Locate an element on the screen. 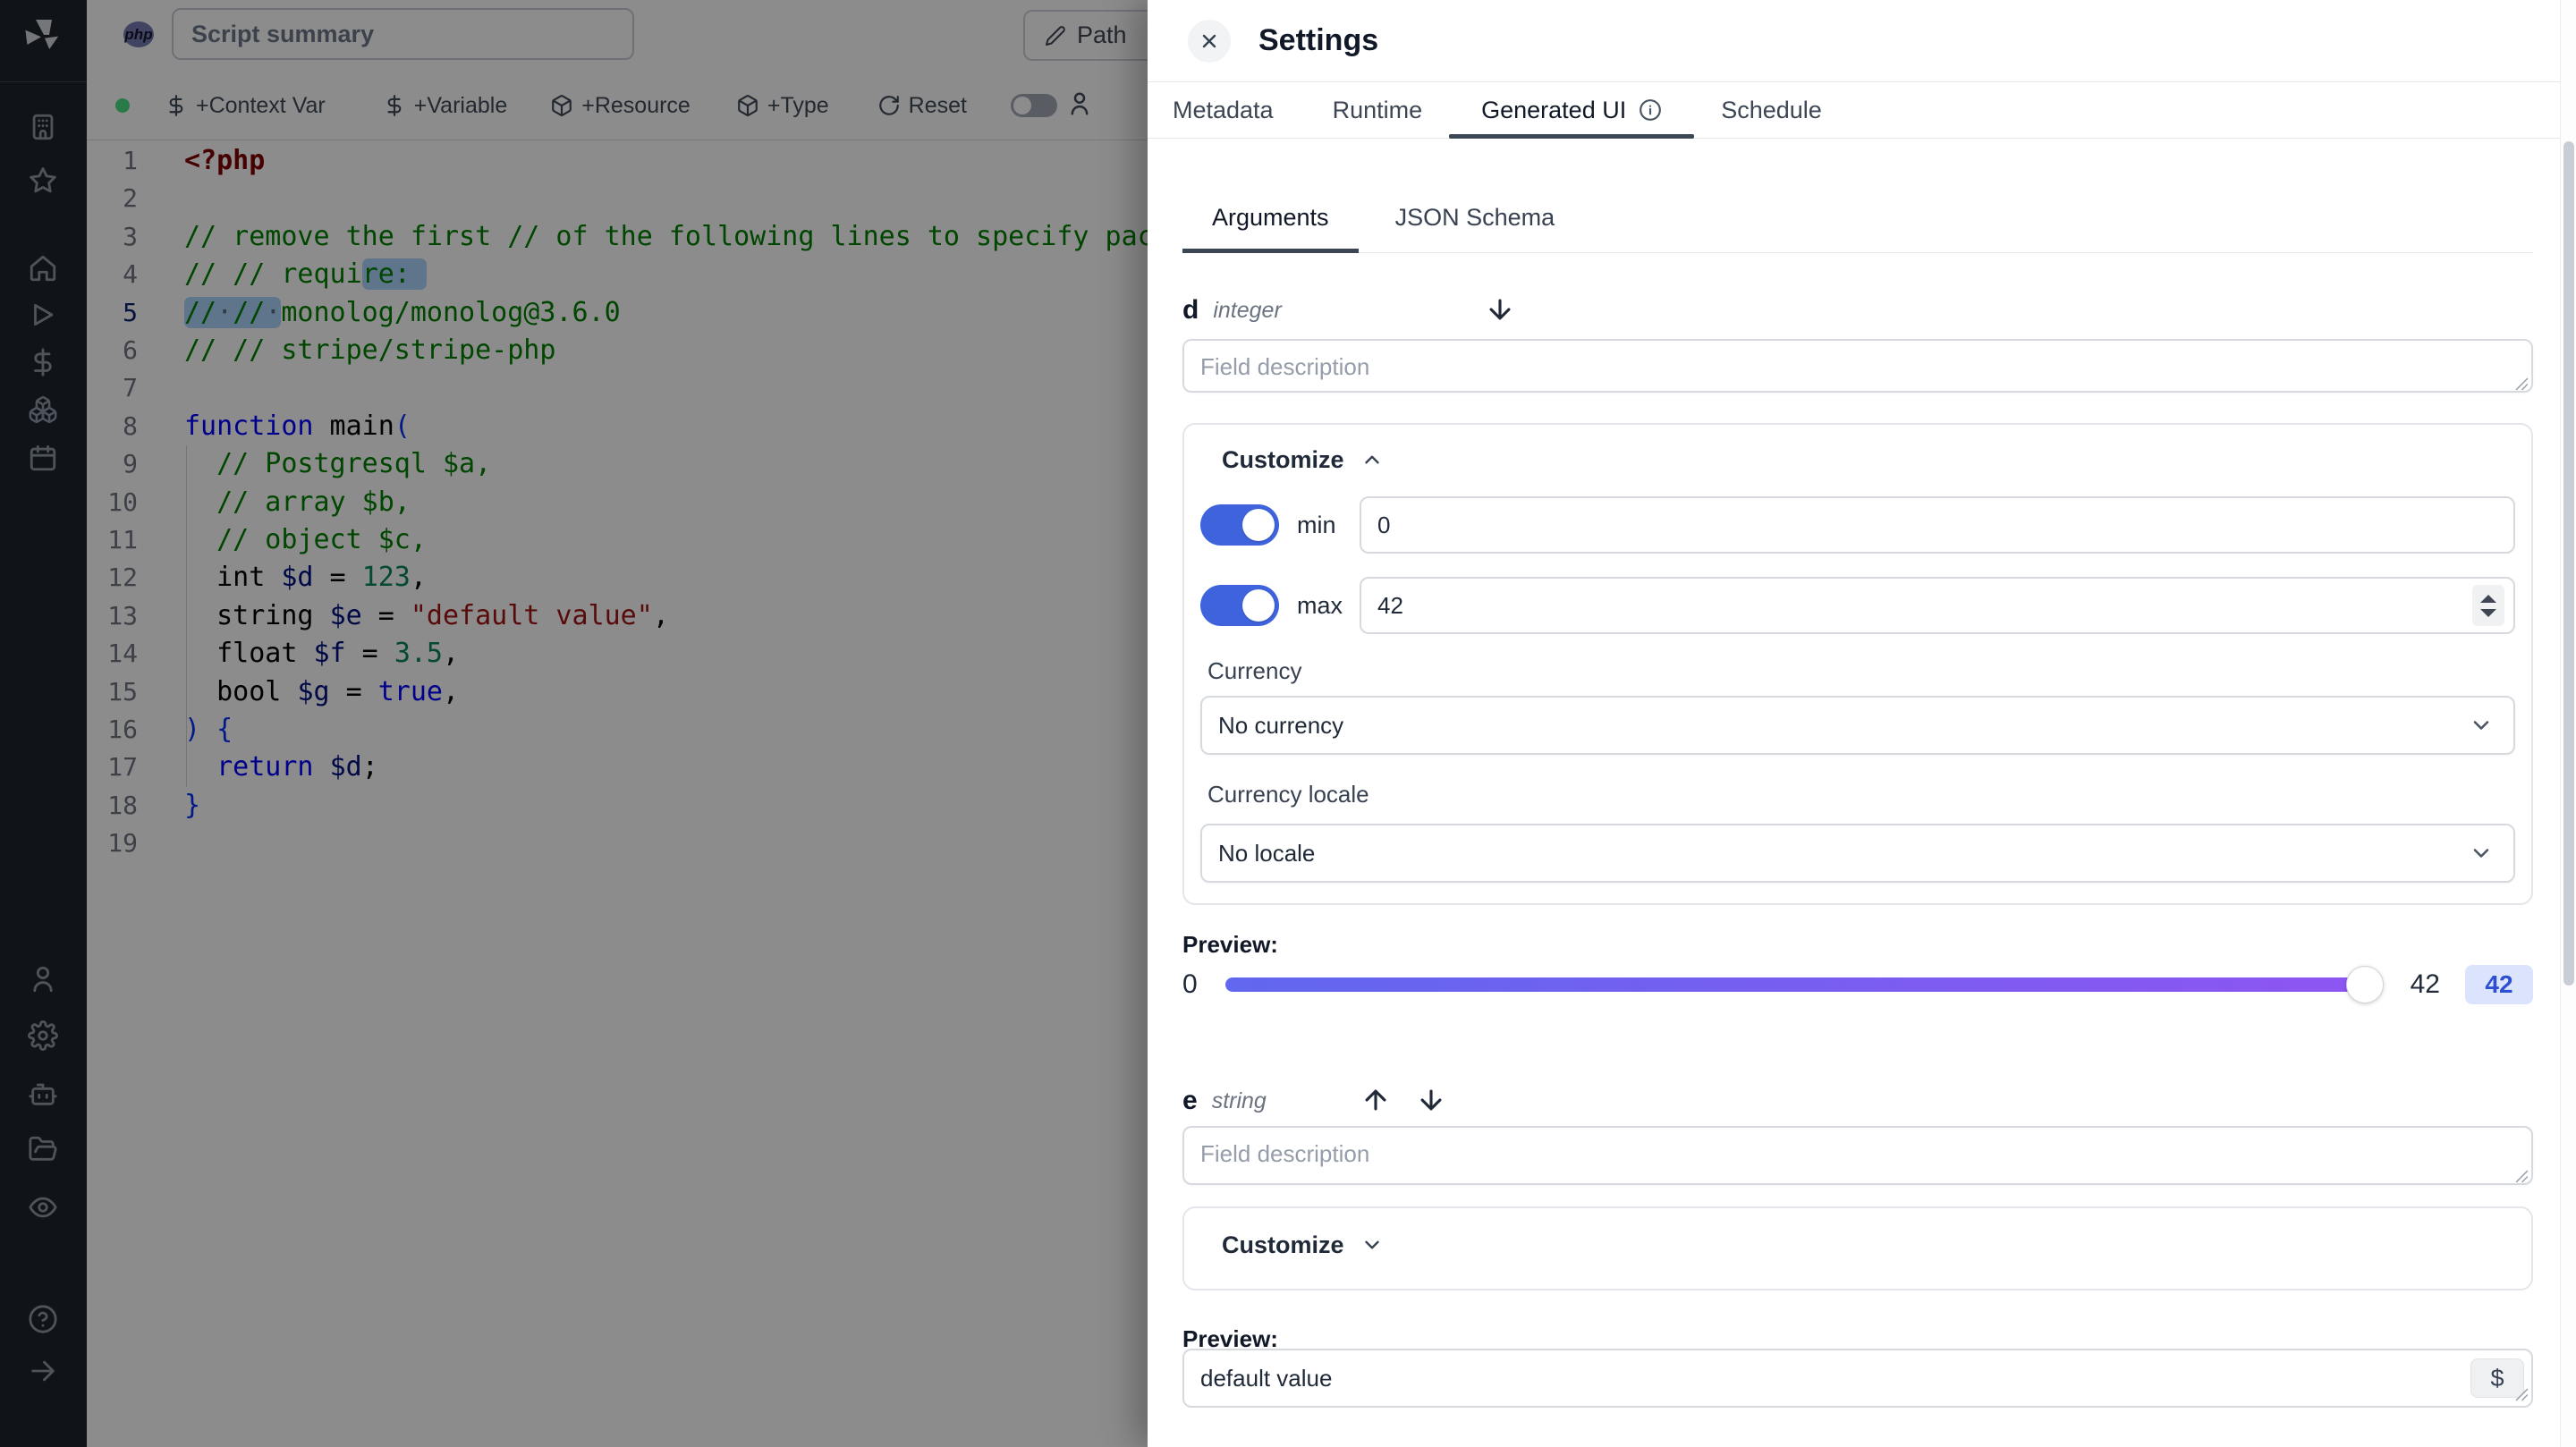 The height and width of the screenshot is (1447, 2576). slider-min-label: 0 is located at coordinates (1190, 984).